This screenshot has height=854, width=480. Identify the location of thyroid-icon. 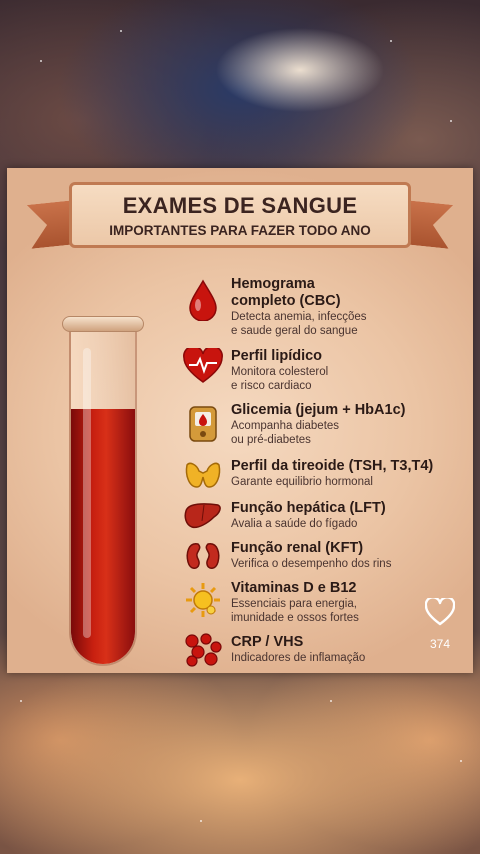
(203, 474).